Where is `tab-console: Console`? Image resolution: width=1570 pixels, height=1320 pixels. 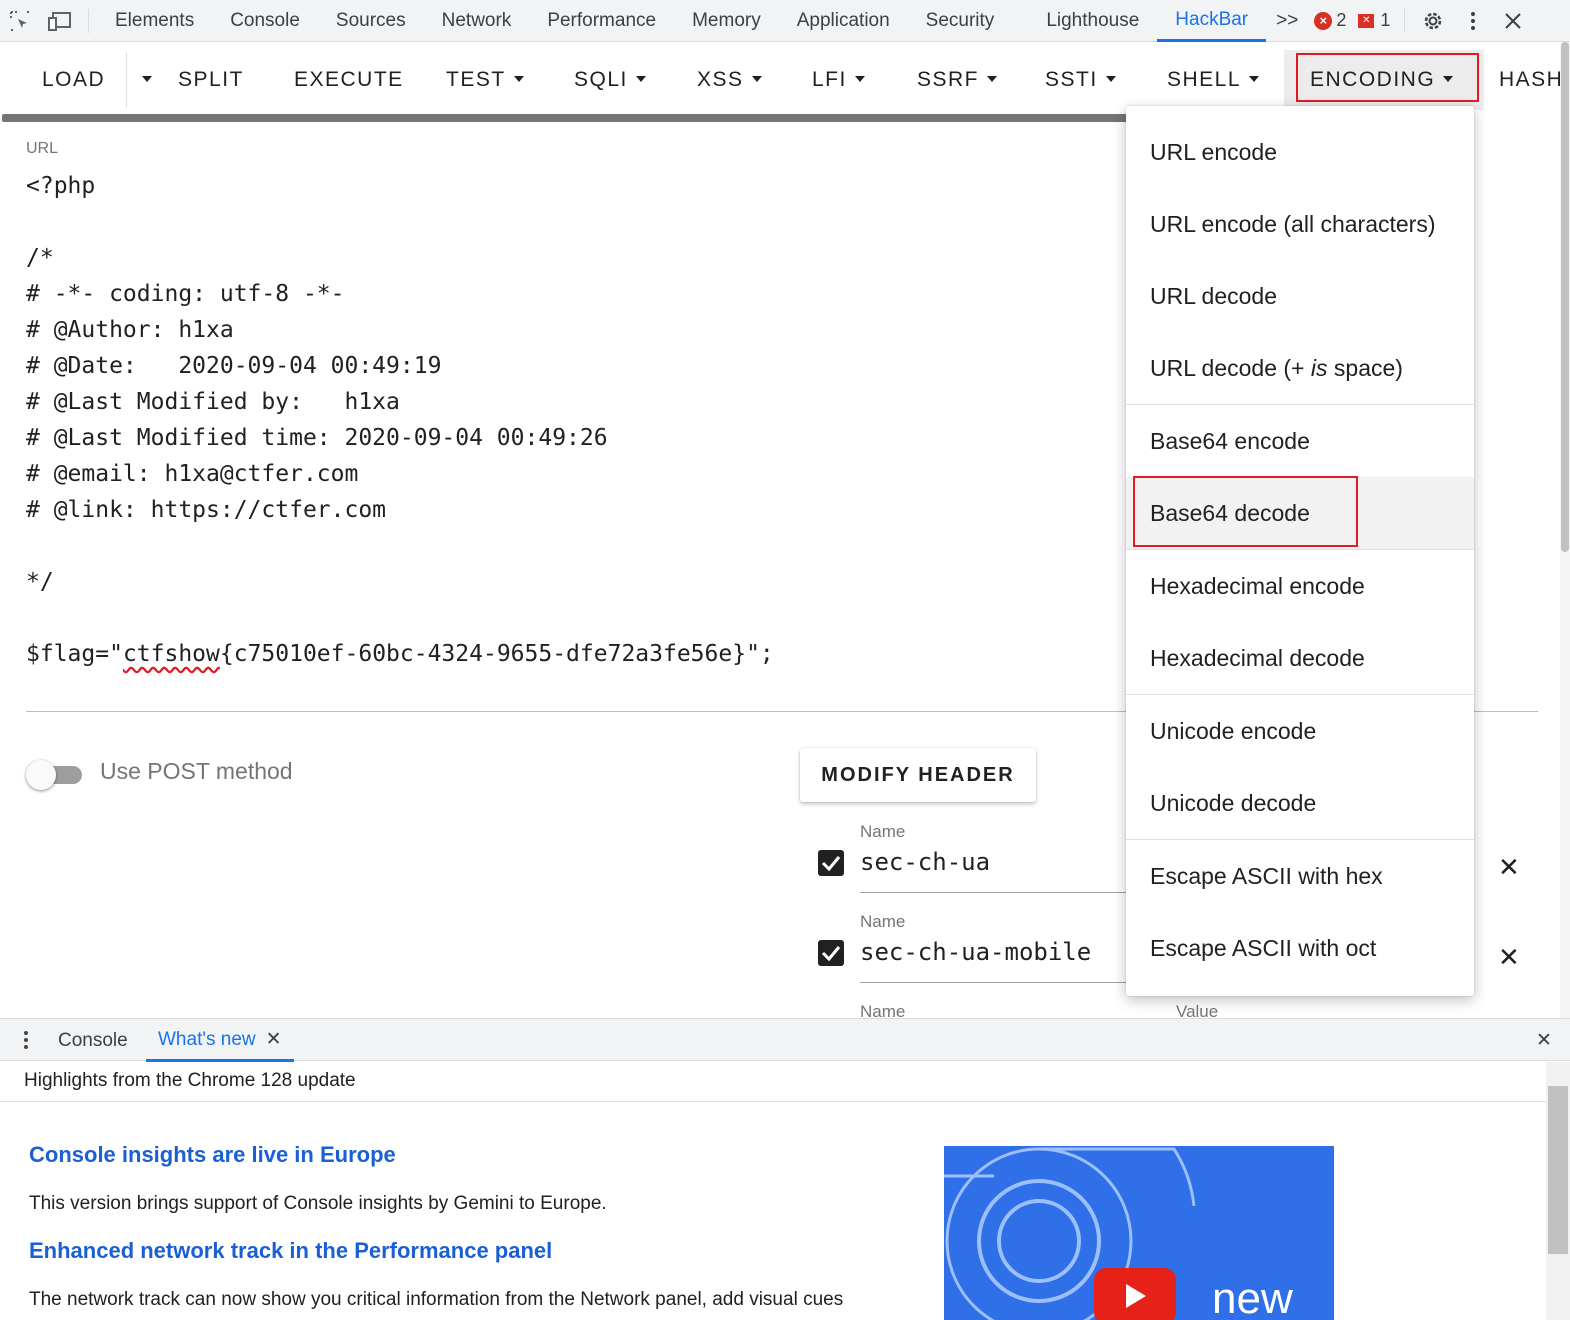 tab-console: Console is located at coordinates (265, 21).